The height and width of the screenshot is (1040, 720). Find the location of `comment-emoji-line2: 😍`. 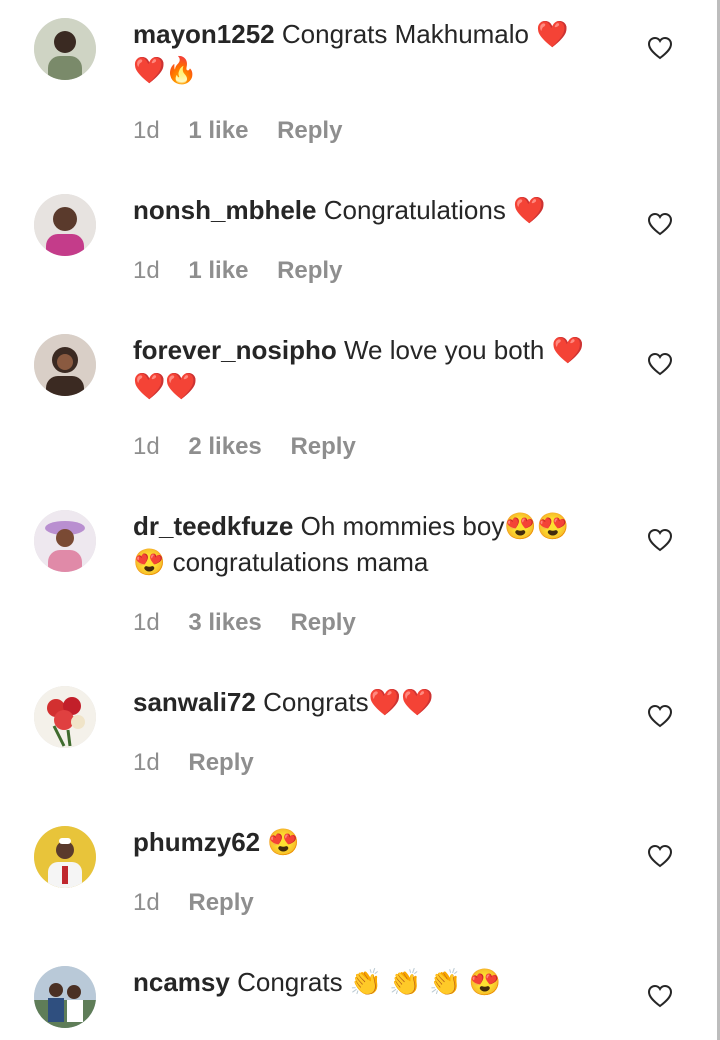

comment-emoji-line2: 😍 is located at coordinates (149, 562).